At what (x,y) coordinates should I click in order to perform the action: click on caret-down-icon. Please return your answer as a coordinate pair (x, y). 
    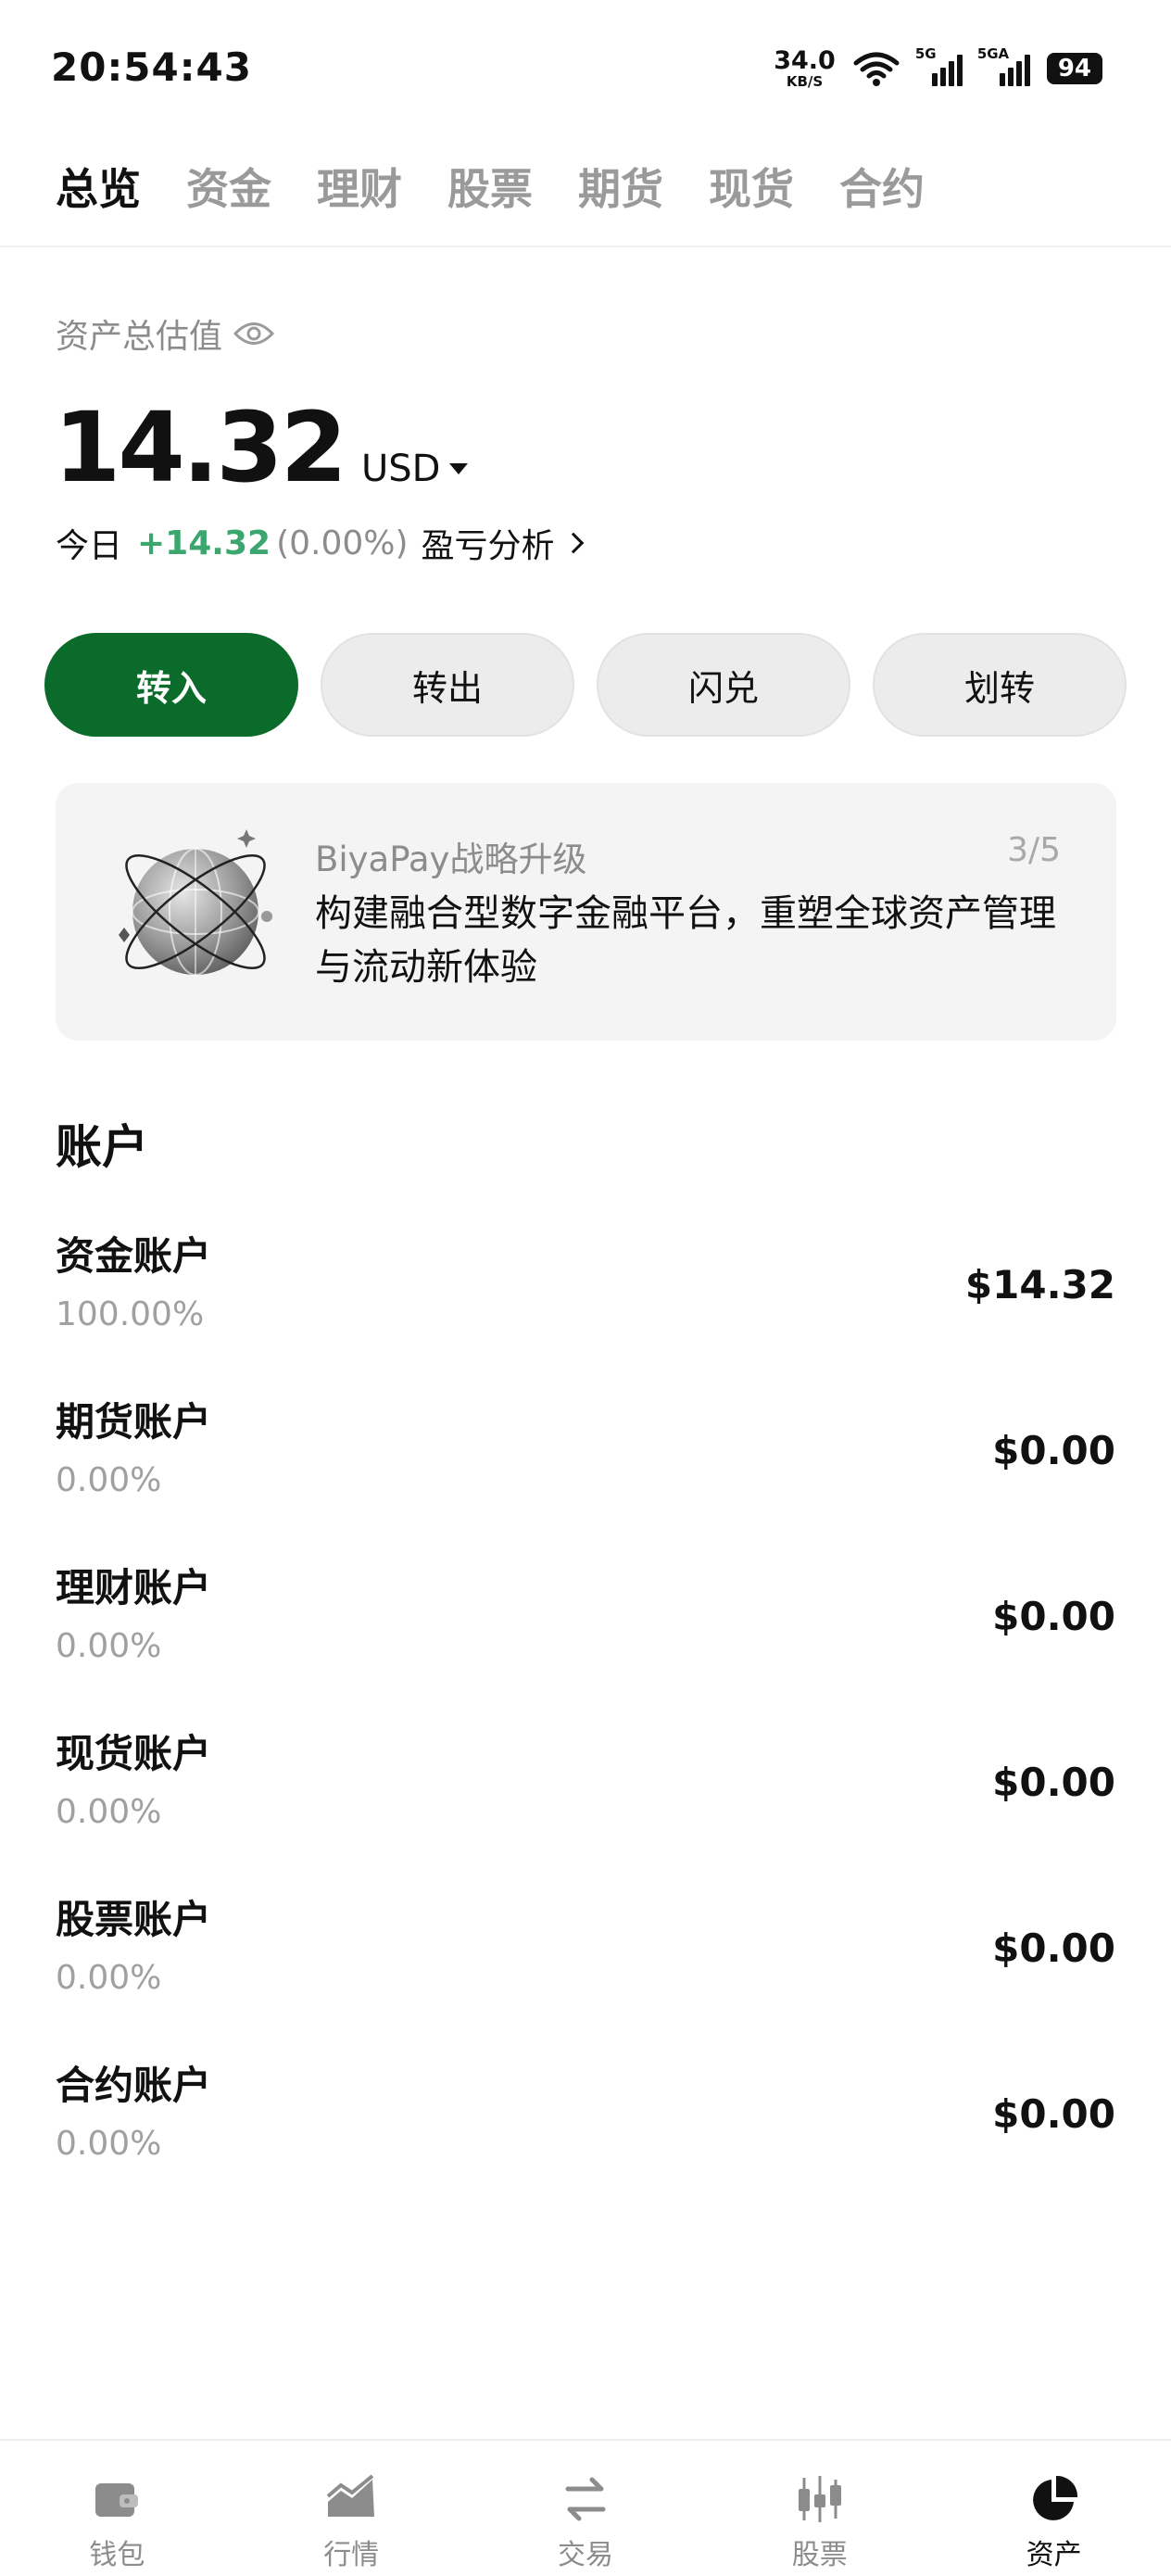
    Looking at the image, I should click on (459, 469).